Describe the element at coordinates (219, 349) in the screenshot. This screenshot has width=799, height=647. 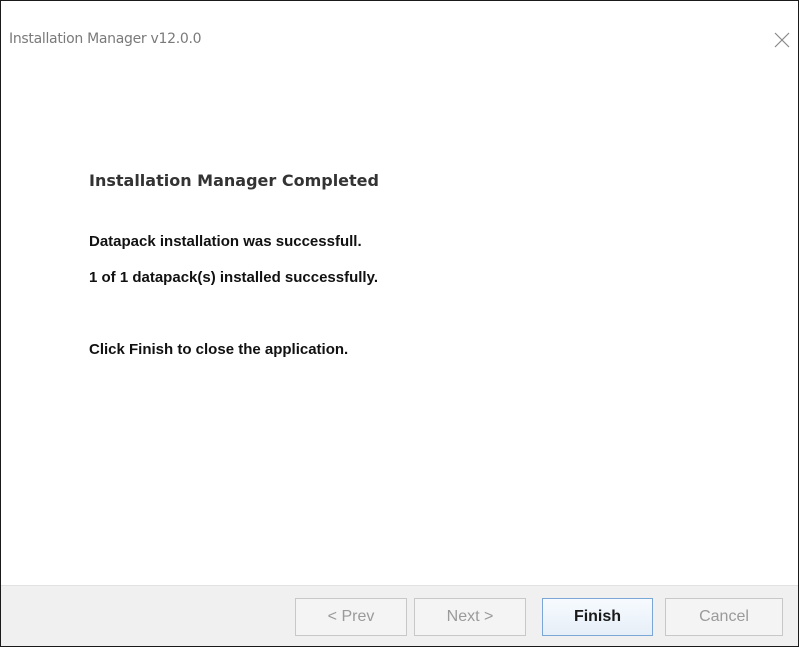
I see `instruction-text: Click Finish to close the application.` at that location.